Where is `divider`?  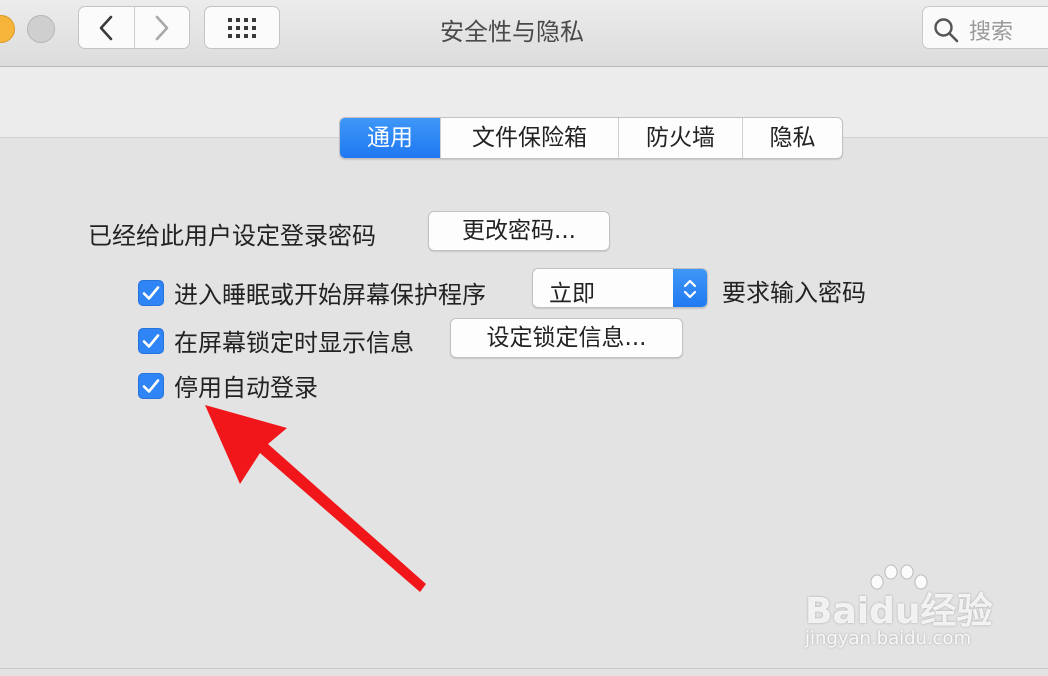
divider is located at coordinates (524, 668).